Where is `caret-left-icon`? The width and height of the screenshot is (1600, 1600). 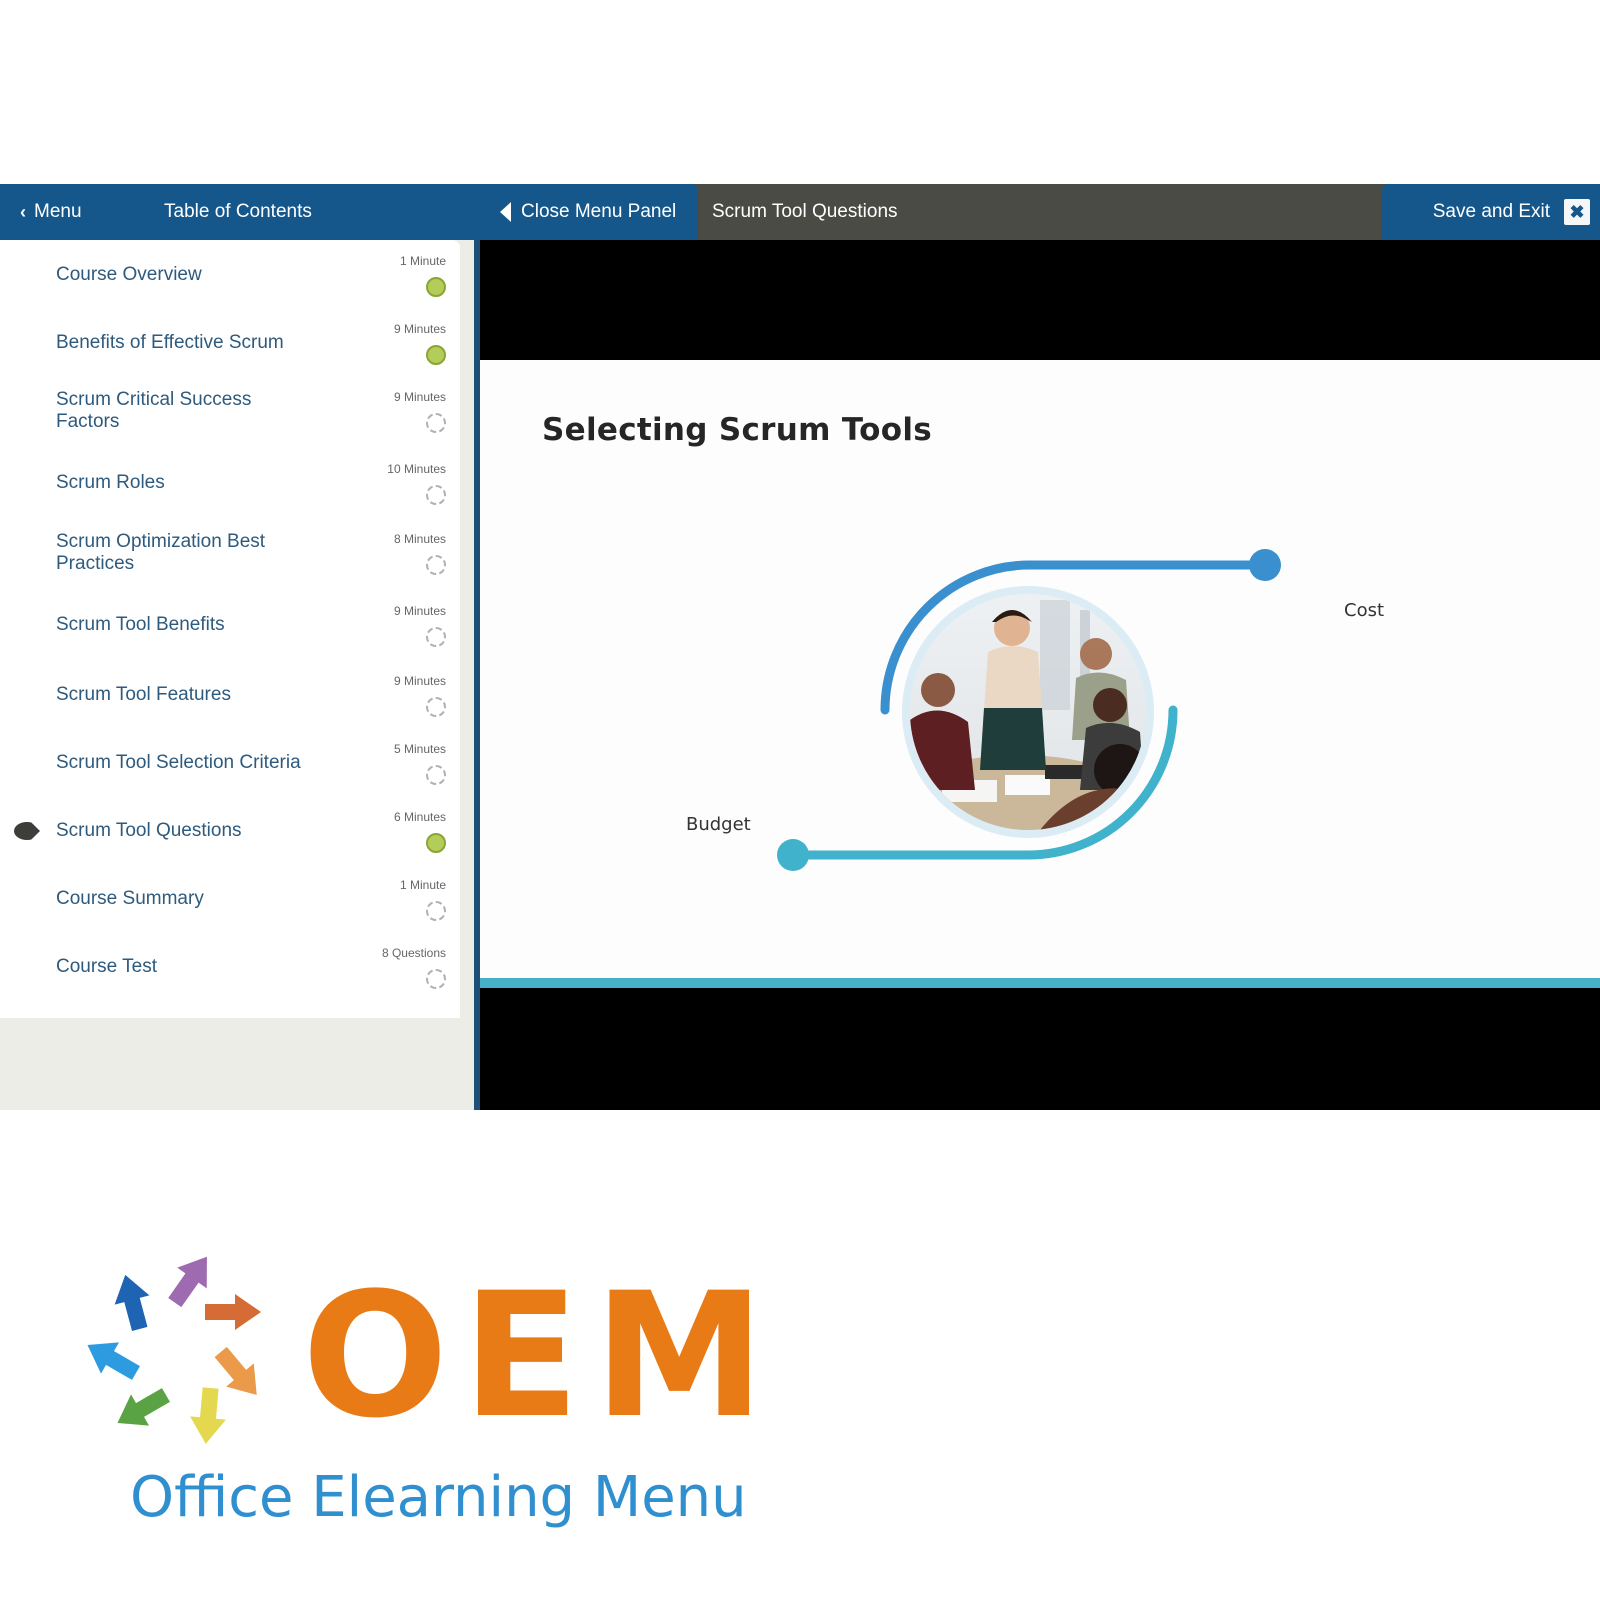
caret-left-icon is located at coordinates (505, 212).